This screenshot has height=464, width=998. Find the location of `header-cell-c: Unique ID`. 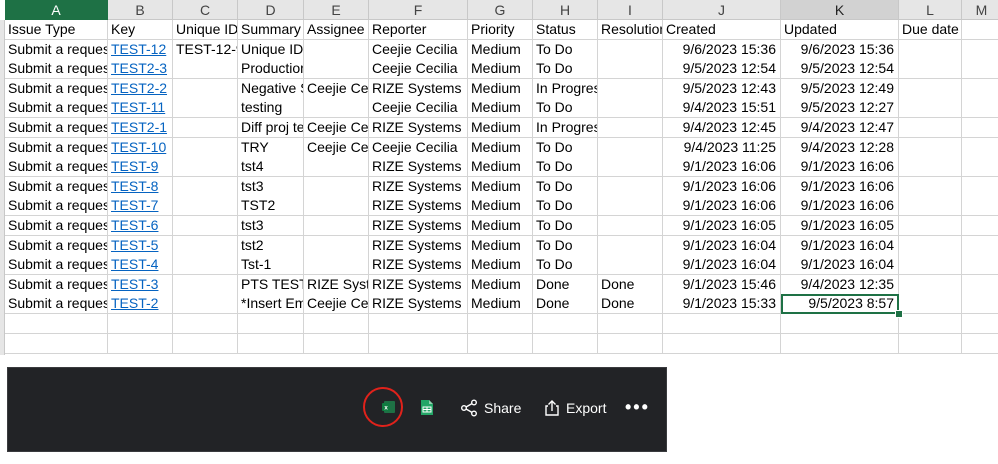

header-cell-c: Unique ID is located at coordinates (205, 30).